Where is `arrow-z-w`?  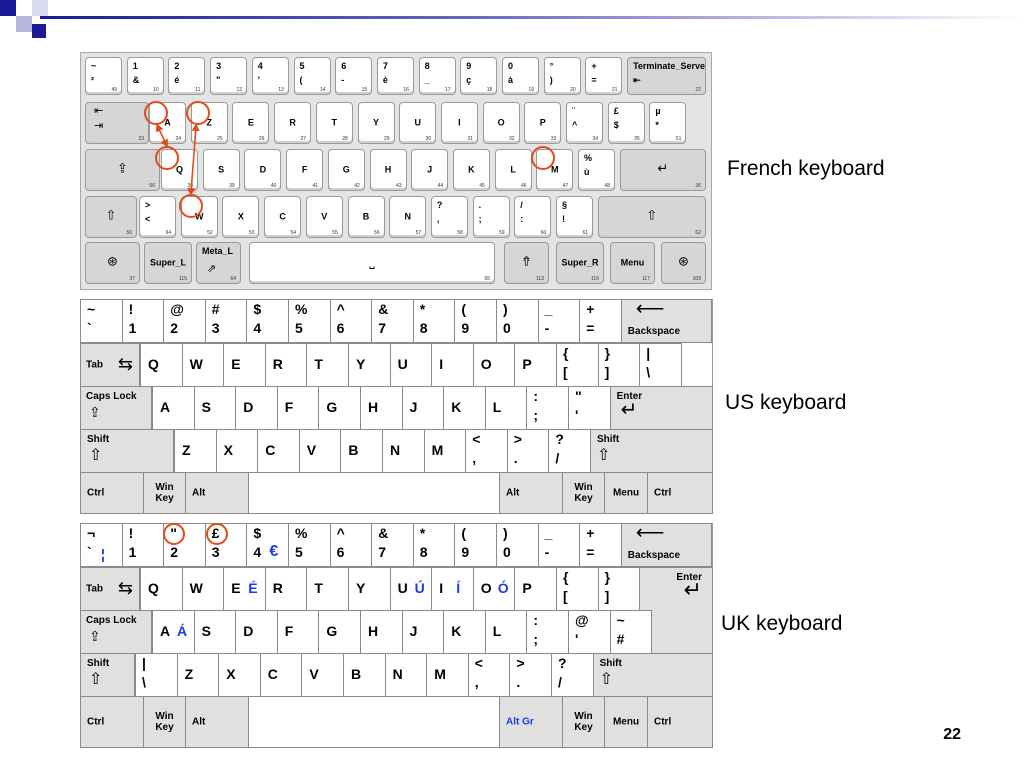
arrow-z-w is located at coordinates (193, 159).